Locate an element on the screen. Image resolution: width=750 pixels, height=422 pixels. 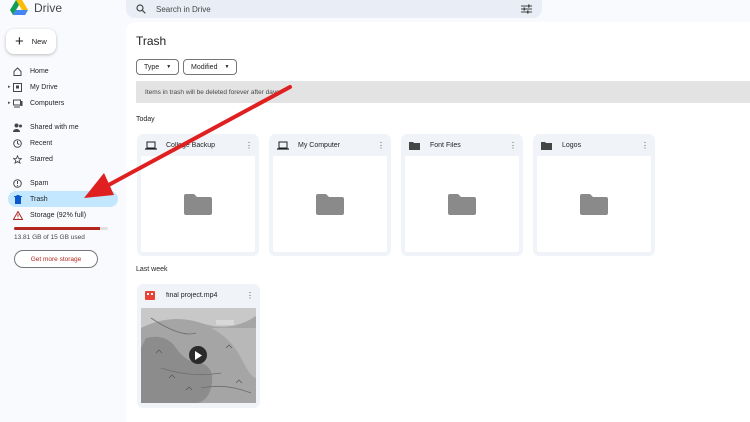
storage-progress-fill is located at coordinates (57, 228).